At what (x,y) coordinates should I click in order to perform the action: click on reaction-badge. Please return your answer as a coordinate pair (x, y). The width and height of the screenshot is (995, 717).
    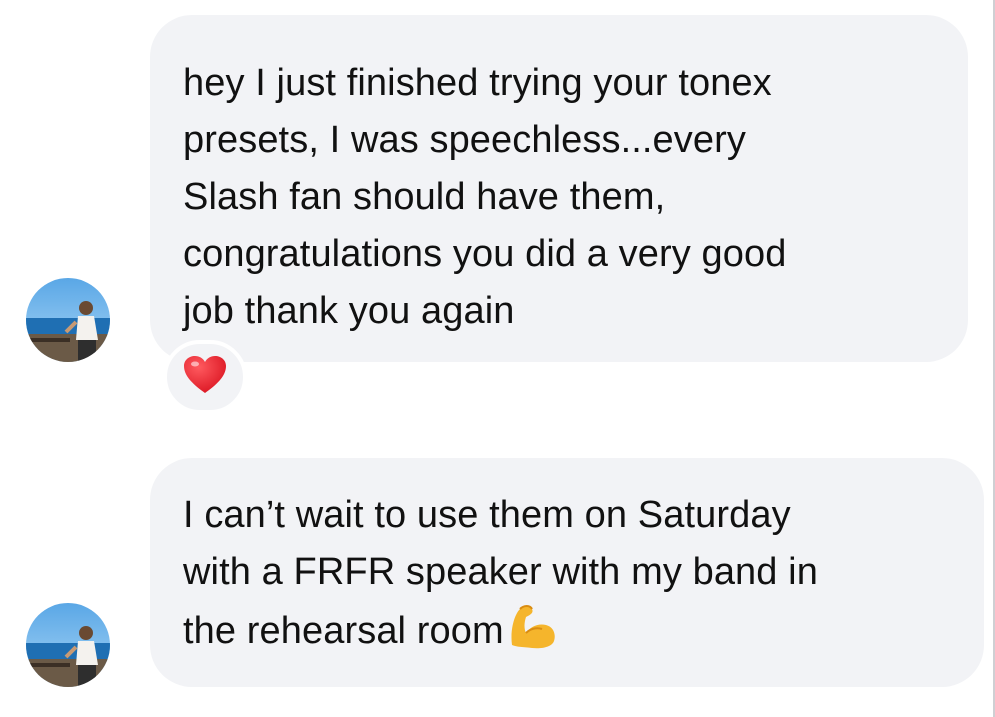
    Looking at the image, I should click on (205, 377).